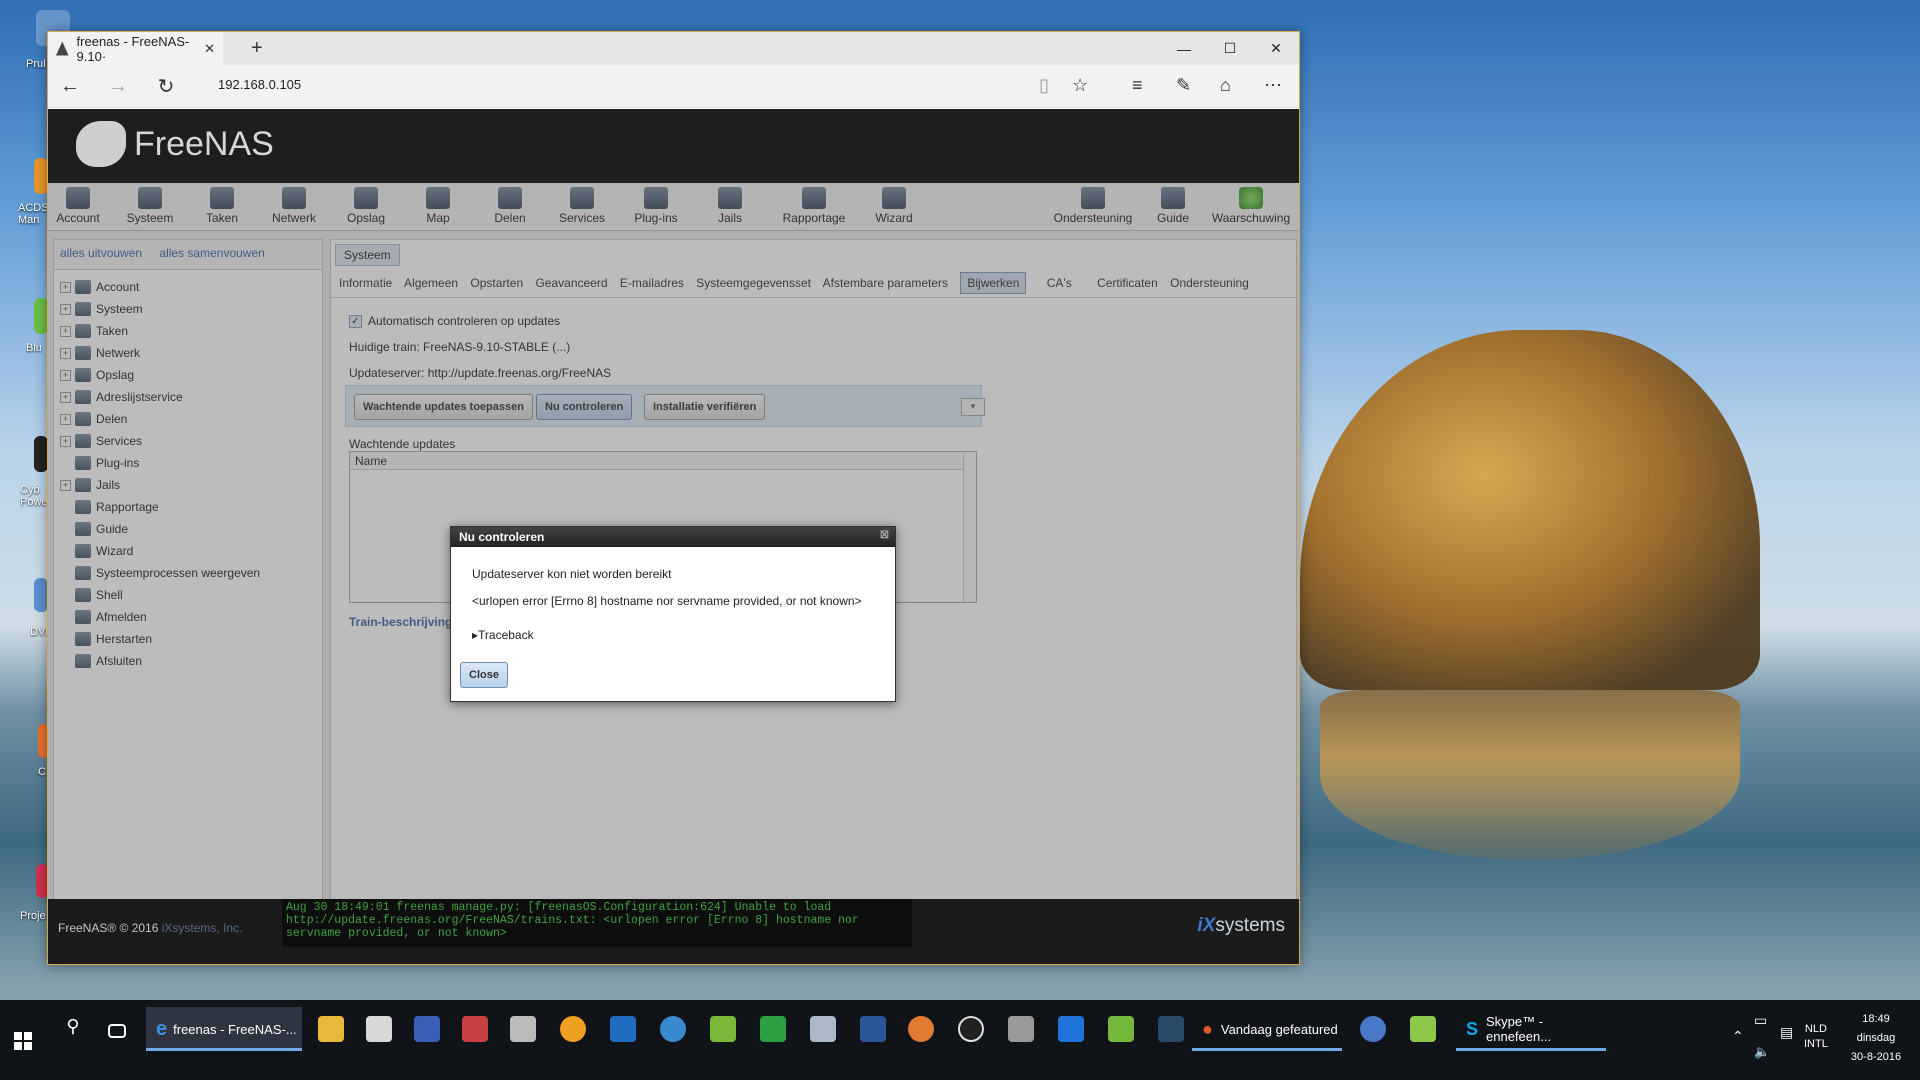 The image size is (1920, 1080). I want to click on lightning-icon, so click(573, 1029).